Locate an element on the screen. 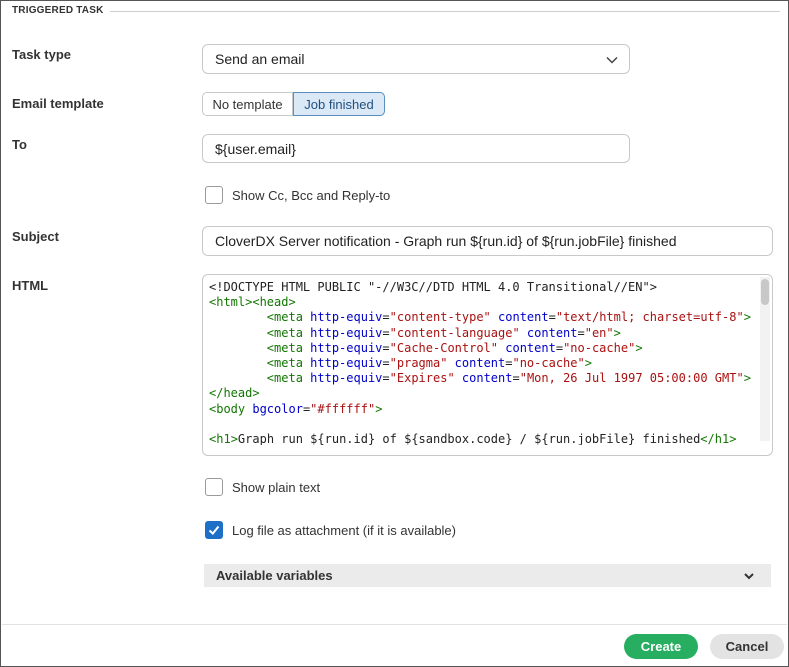  create-button: Create is located at coordinates (661, 646).